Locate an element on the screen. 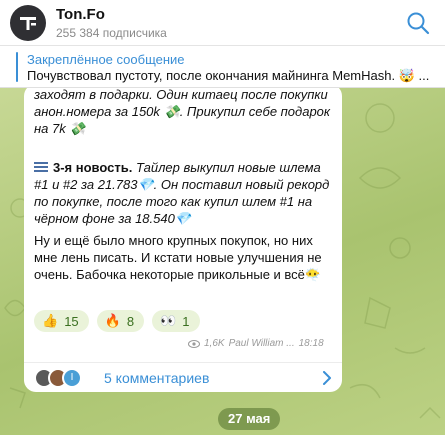 The width and height of the screenshot is (445, 435). pinned-title: Закреплённое сообщение is located at coordinates (106, 59).